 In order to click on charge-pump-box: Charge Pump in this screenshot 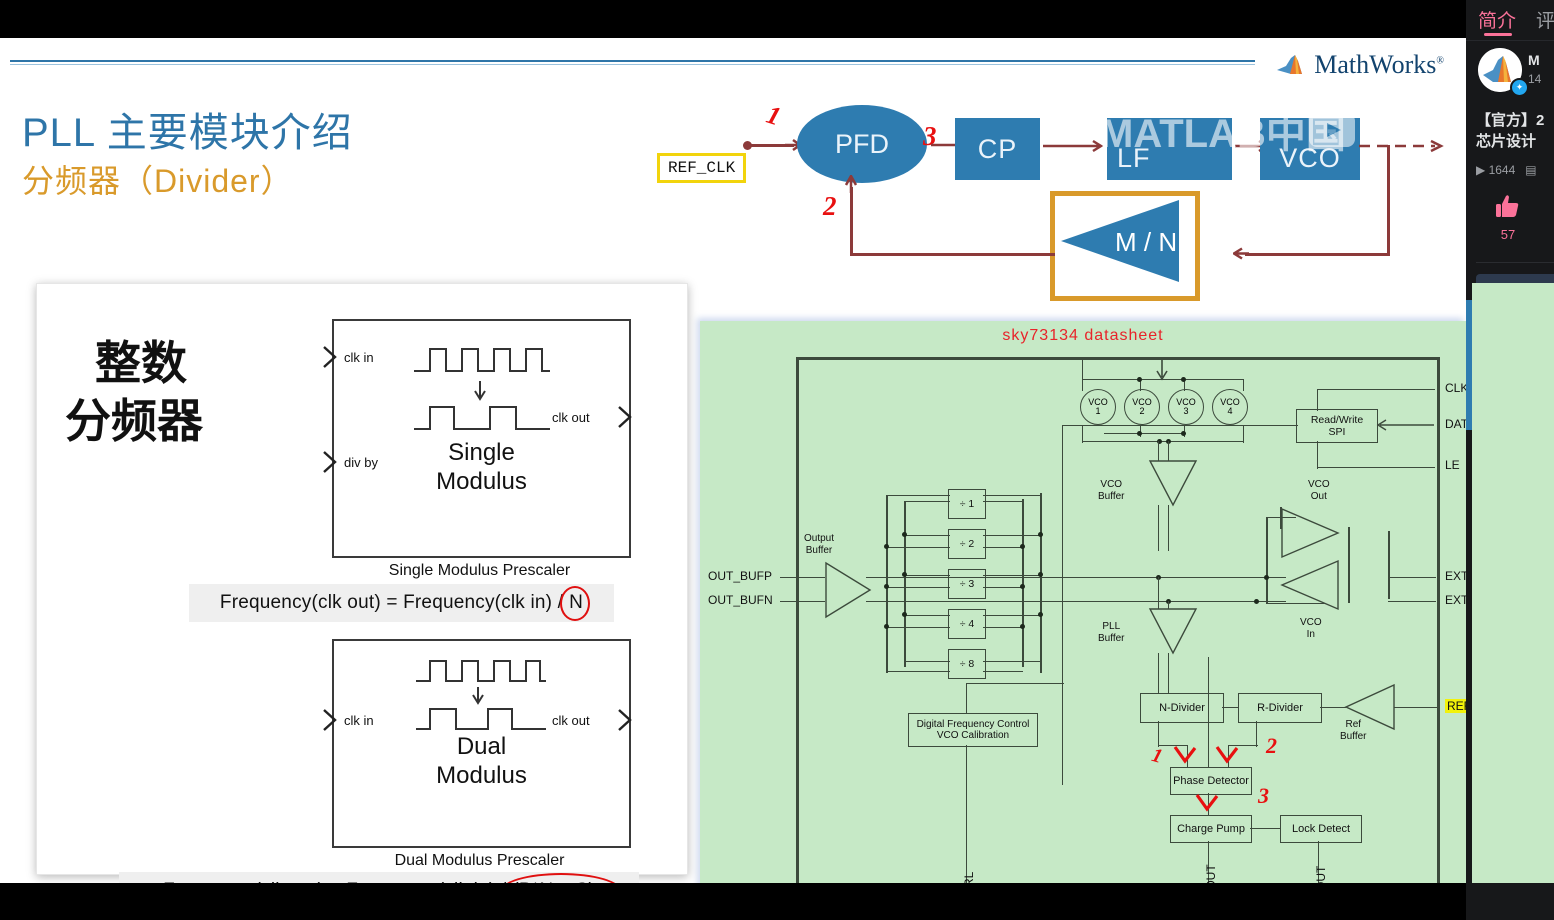, I will do `click(1211, 829)`.